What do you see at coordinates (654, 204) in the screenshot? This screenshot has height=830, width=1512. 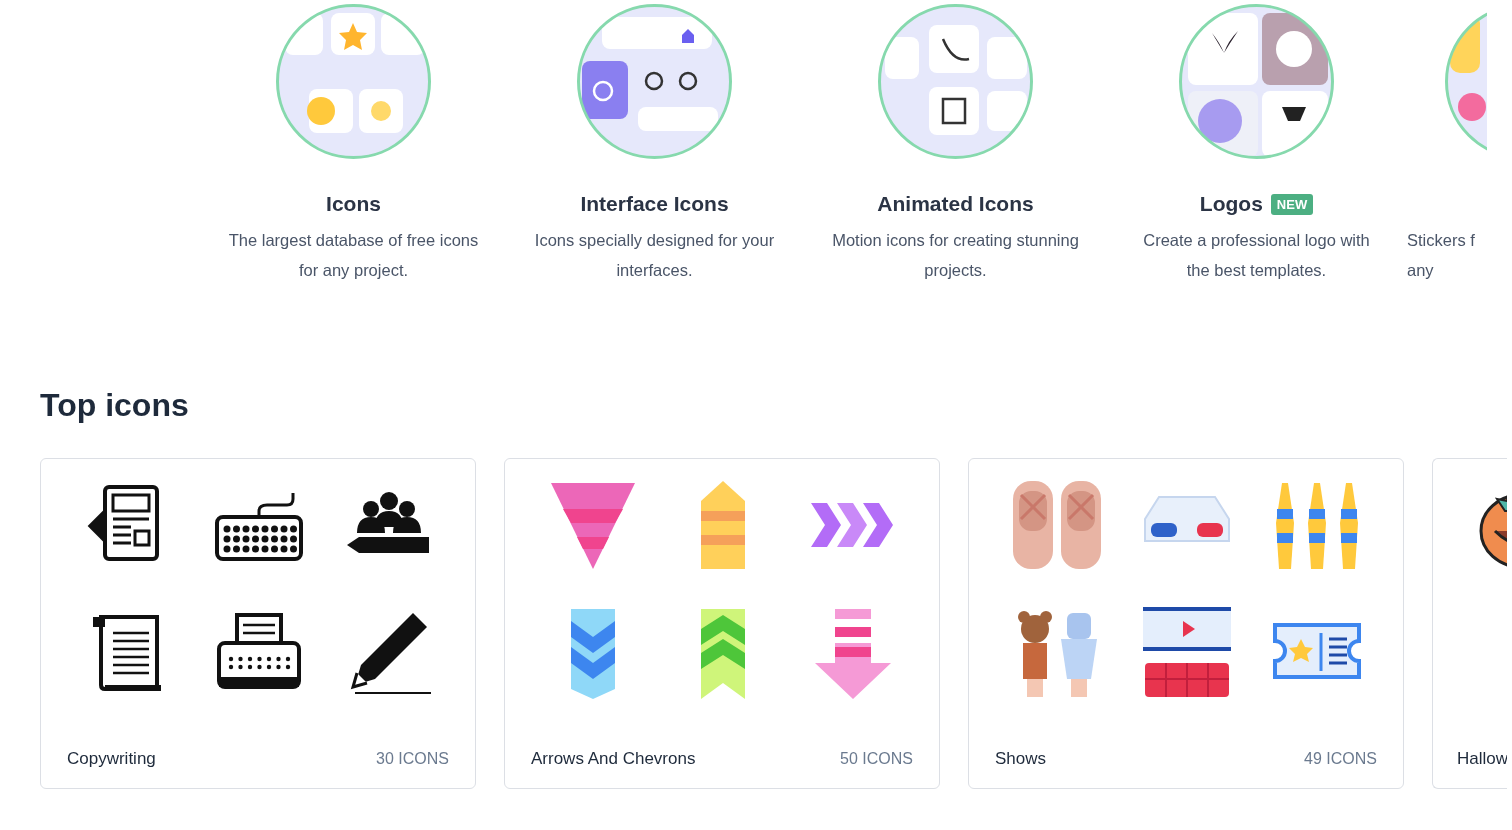 I see `category-title: Interface Icons` at bounding box center [654, 204].